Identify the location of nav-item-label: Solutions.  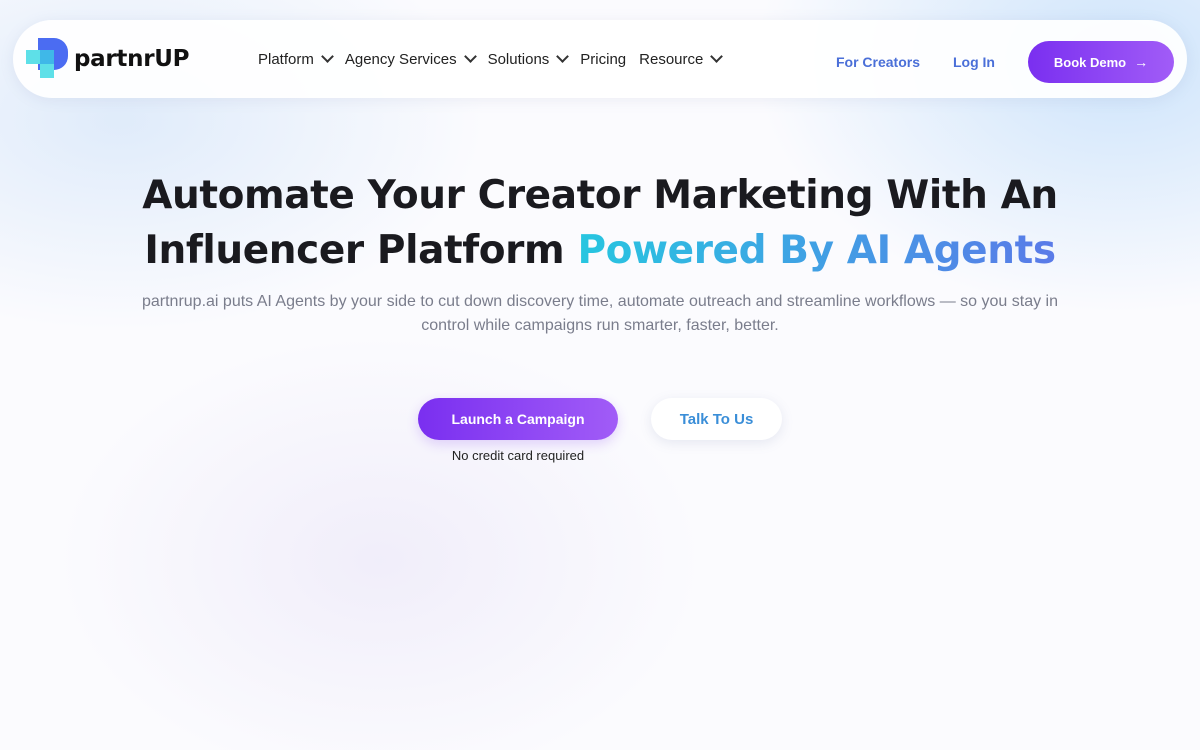
(518, 59).